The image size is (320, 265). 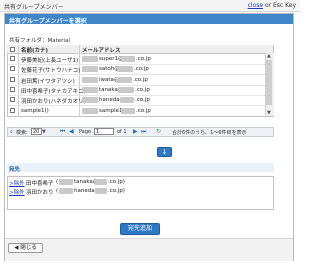 I want to click on grid-scrollbar-thumb, so click(x=269, y=82).